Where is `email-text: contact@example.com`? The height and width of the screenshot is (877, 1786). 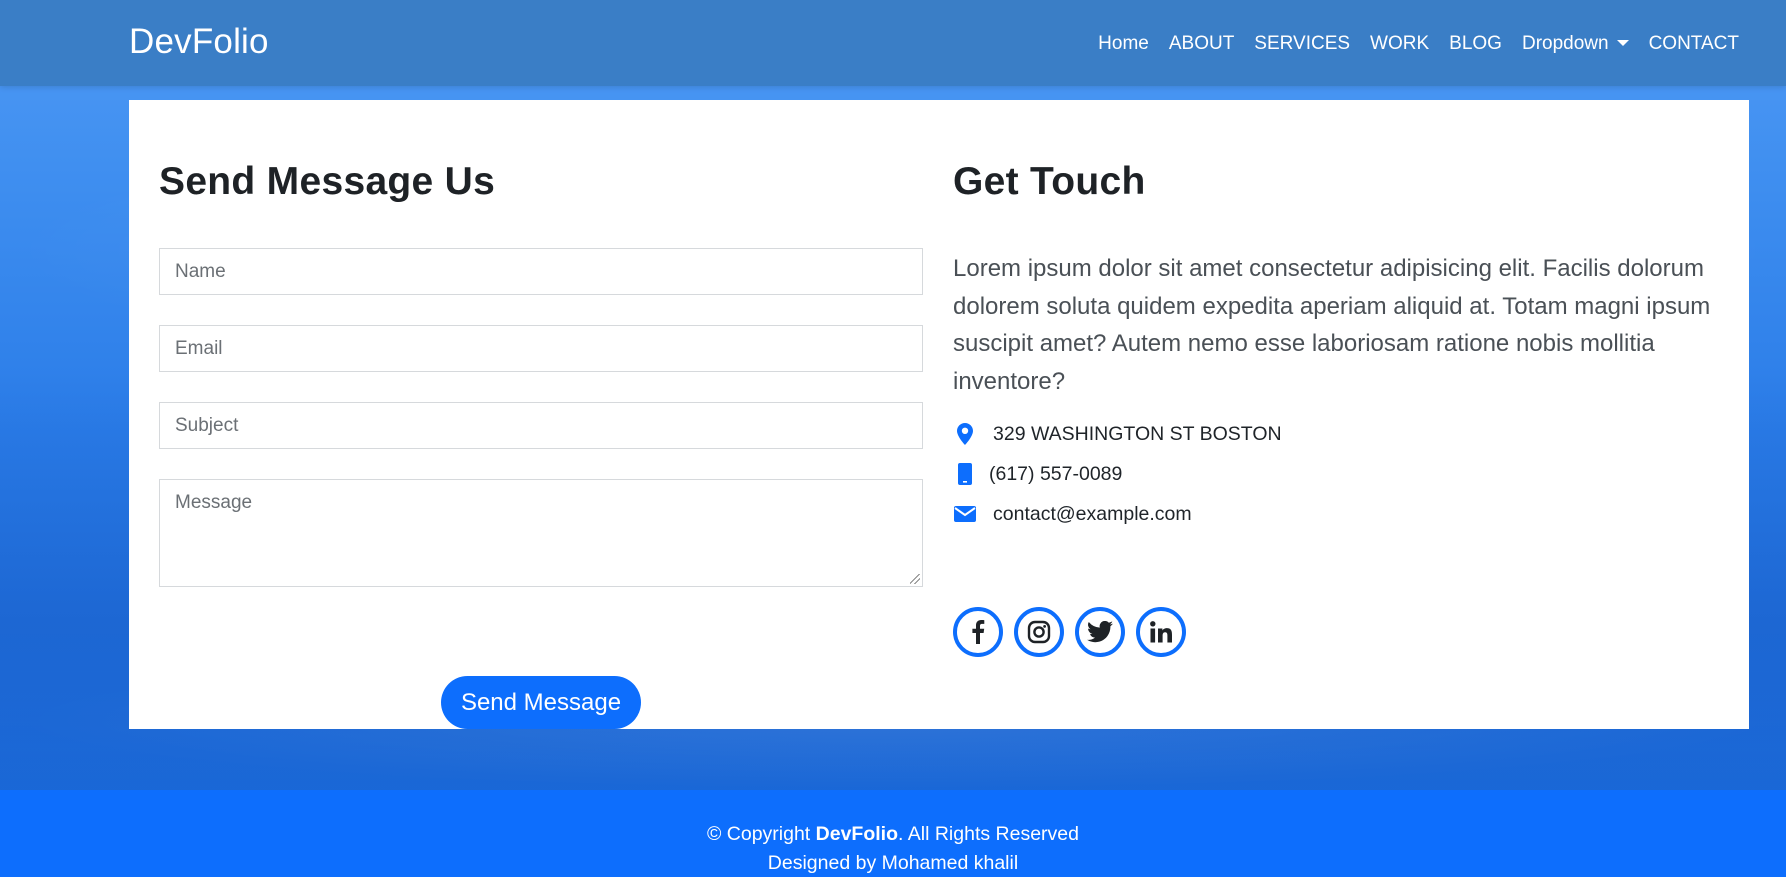
email-text: contact@example.com is located at coordinates (1092, 514).